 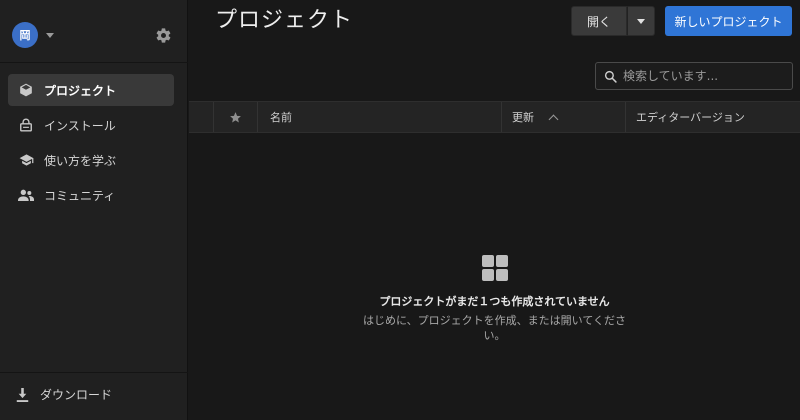 I want to click on sidebar-item-community: コミュニティ, so click(x=91, y=195).